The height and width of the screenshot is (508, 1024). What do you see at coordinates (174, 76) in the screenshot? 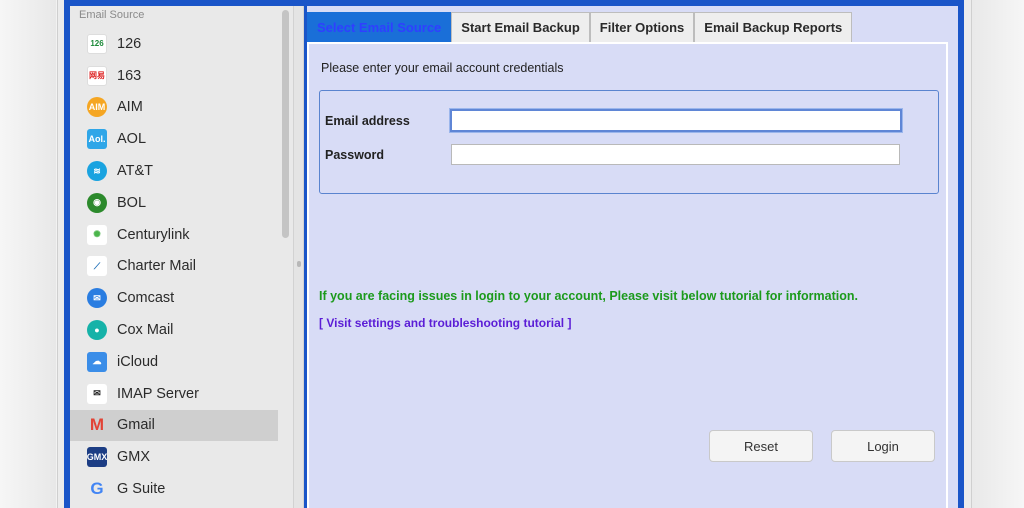
I see `sidebar-item-163: 网易 163` at bounding box center [174, 76].